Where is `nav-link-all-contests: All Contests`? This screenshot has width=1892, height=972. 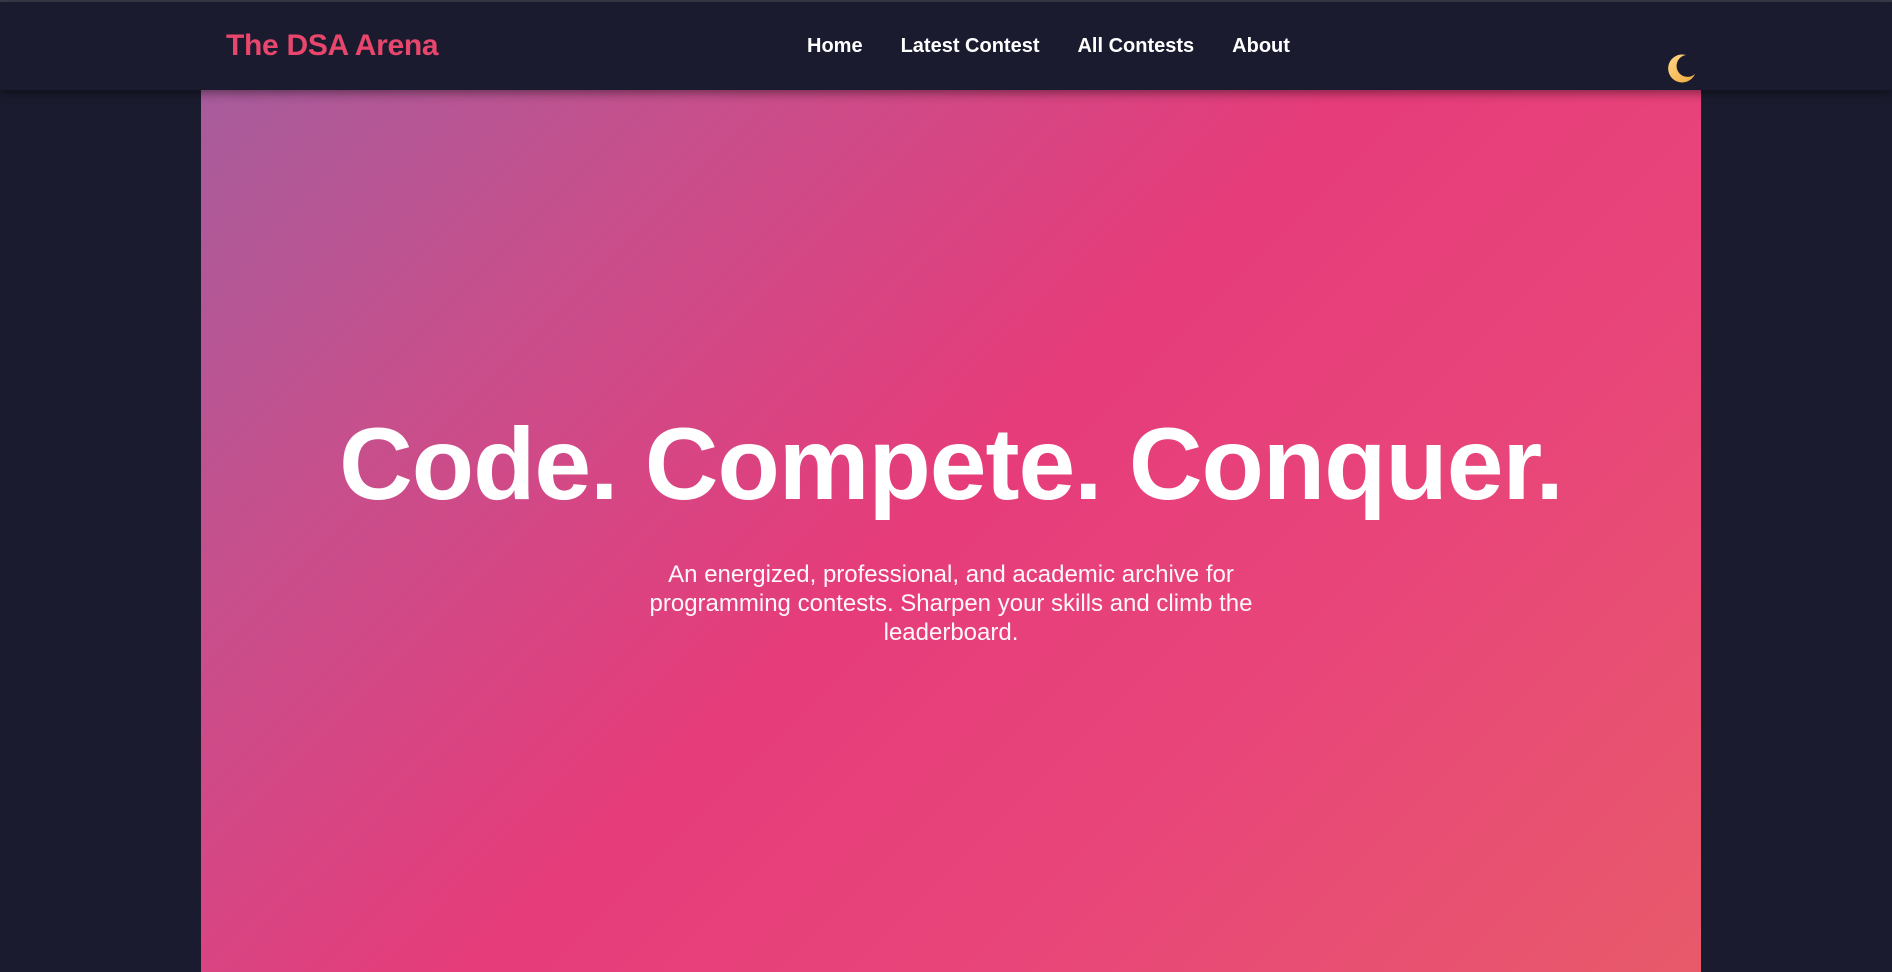
nav-link-all-contests: All Contests is located at coordinates (1135, 46).